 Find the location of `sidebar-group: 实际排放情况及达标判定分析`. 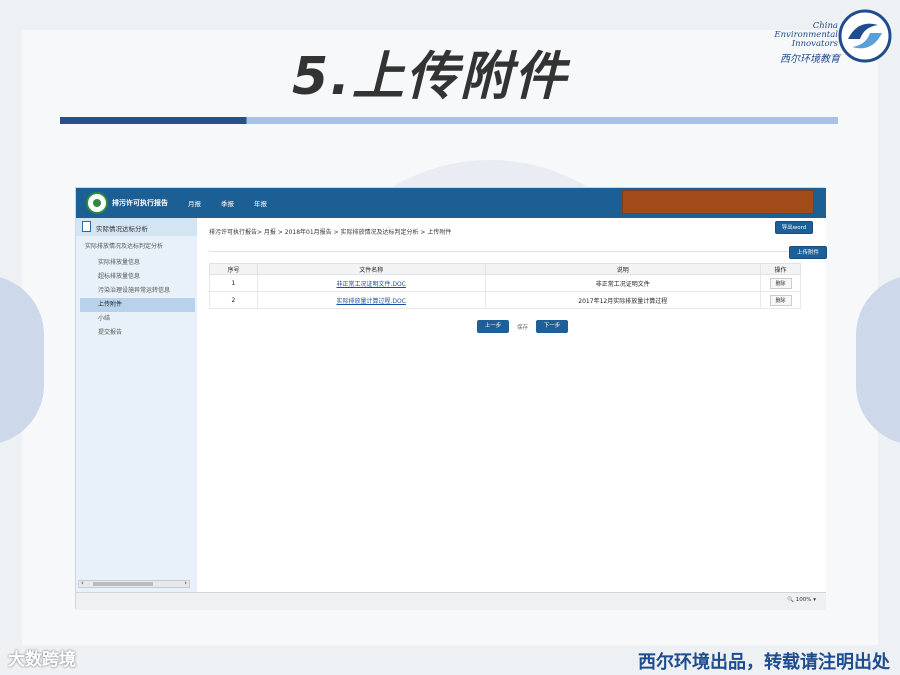

sidebar-group: 实际排放情况及达标判定分析 is located at coordinates (136, 246).